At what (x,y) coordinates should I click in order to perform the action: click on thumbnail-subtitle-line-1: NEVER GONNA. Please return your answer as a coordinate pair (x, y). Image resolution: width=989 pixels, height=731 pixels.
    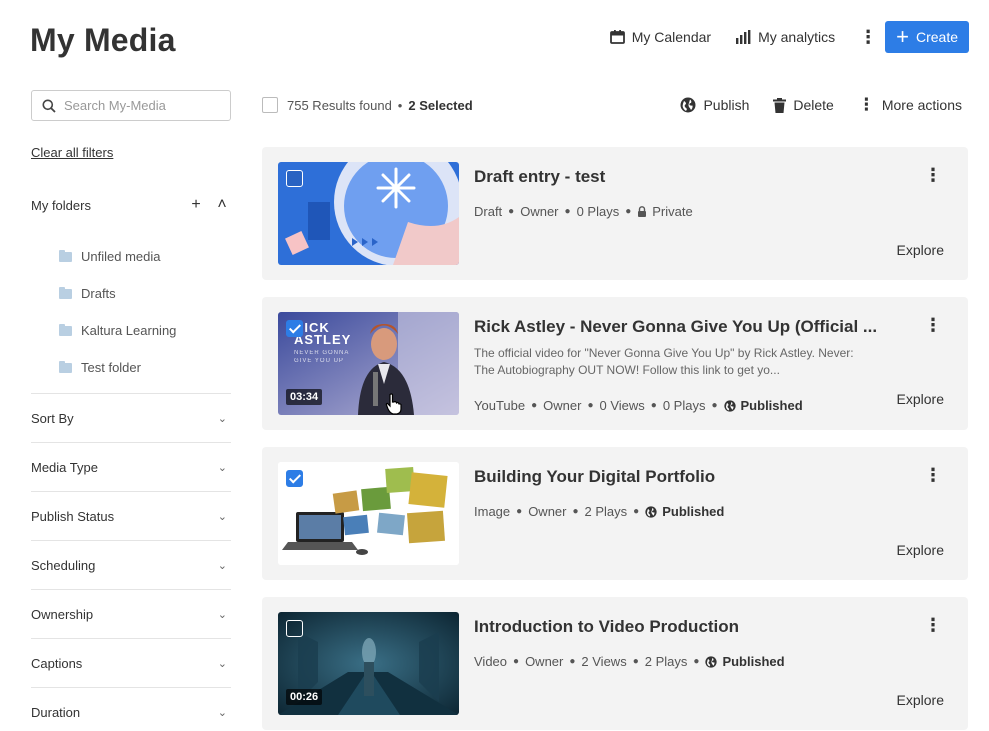
    Looking at the image, I should click on (322, 353).